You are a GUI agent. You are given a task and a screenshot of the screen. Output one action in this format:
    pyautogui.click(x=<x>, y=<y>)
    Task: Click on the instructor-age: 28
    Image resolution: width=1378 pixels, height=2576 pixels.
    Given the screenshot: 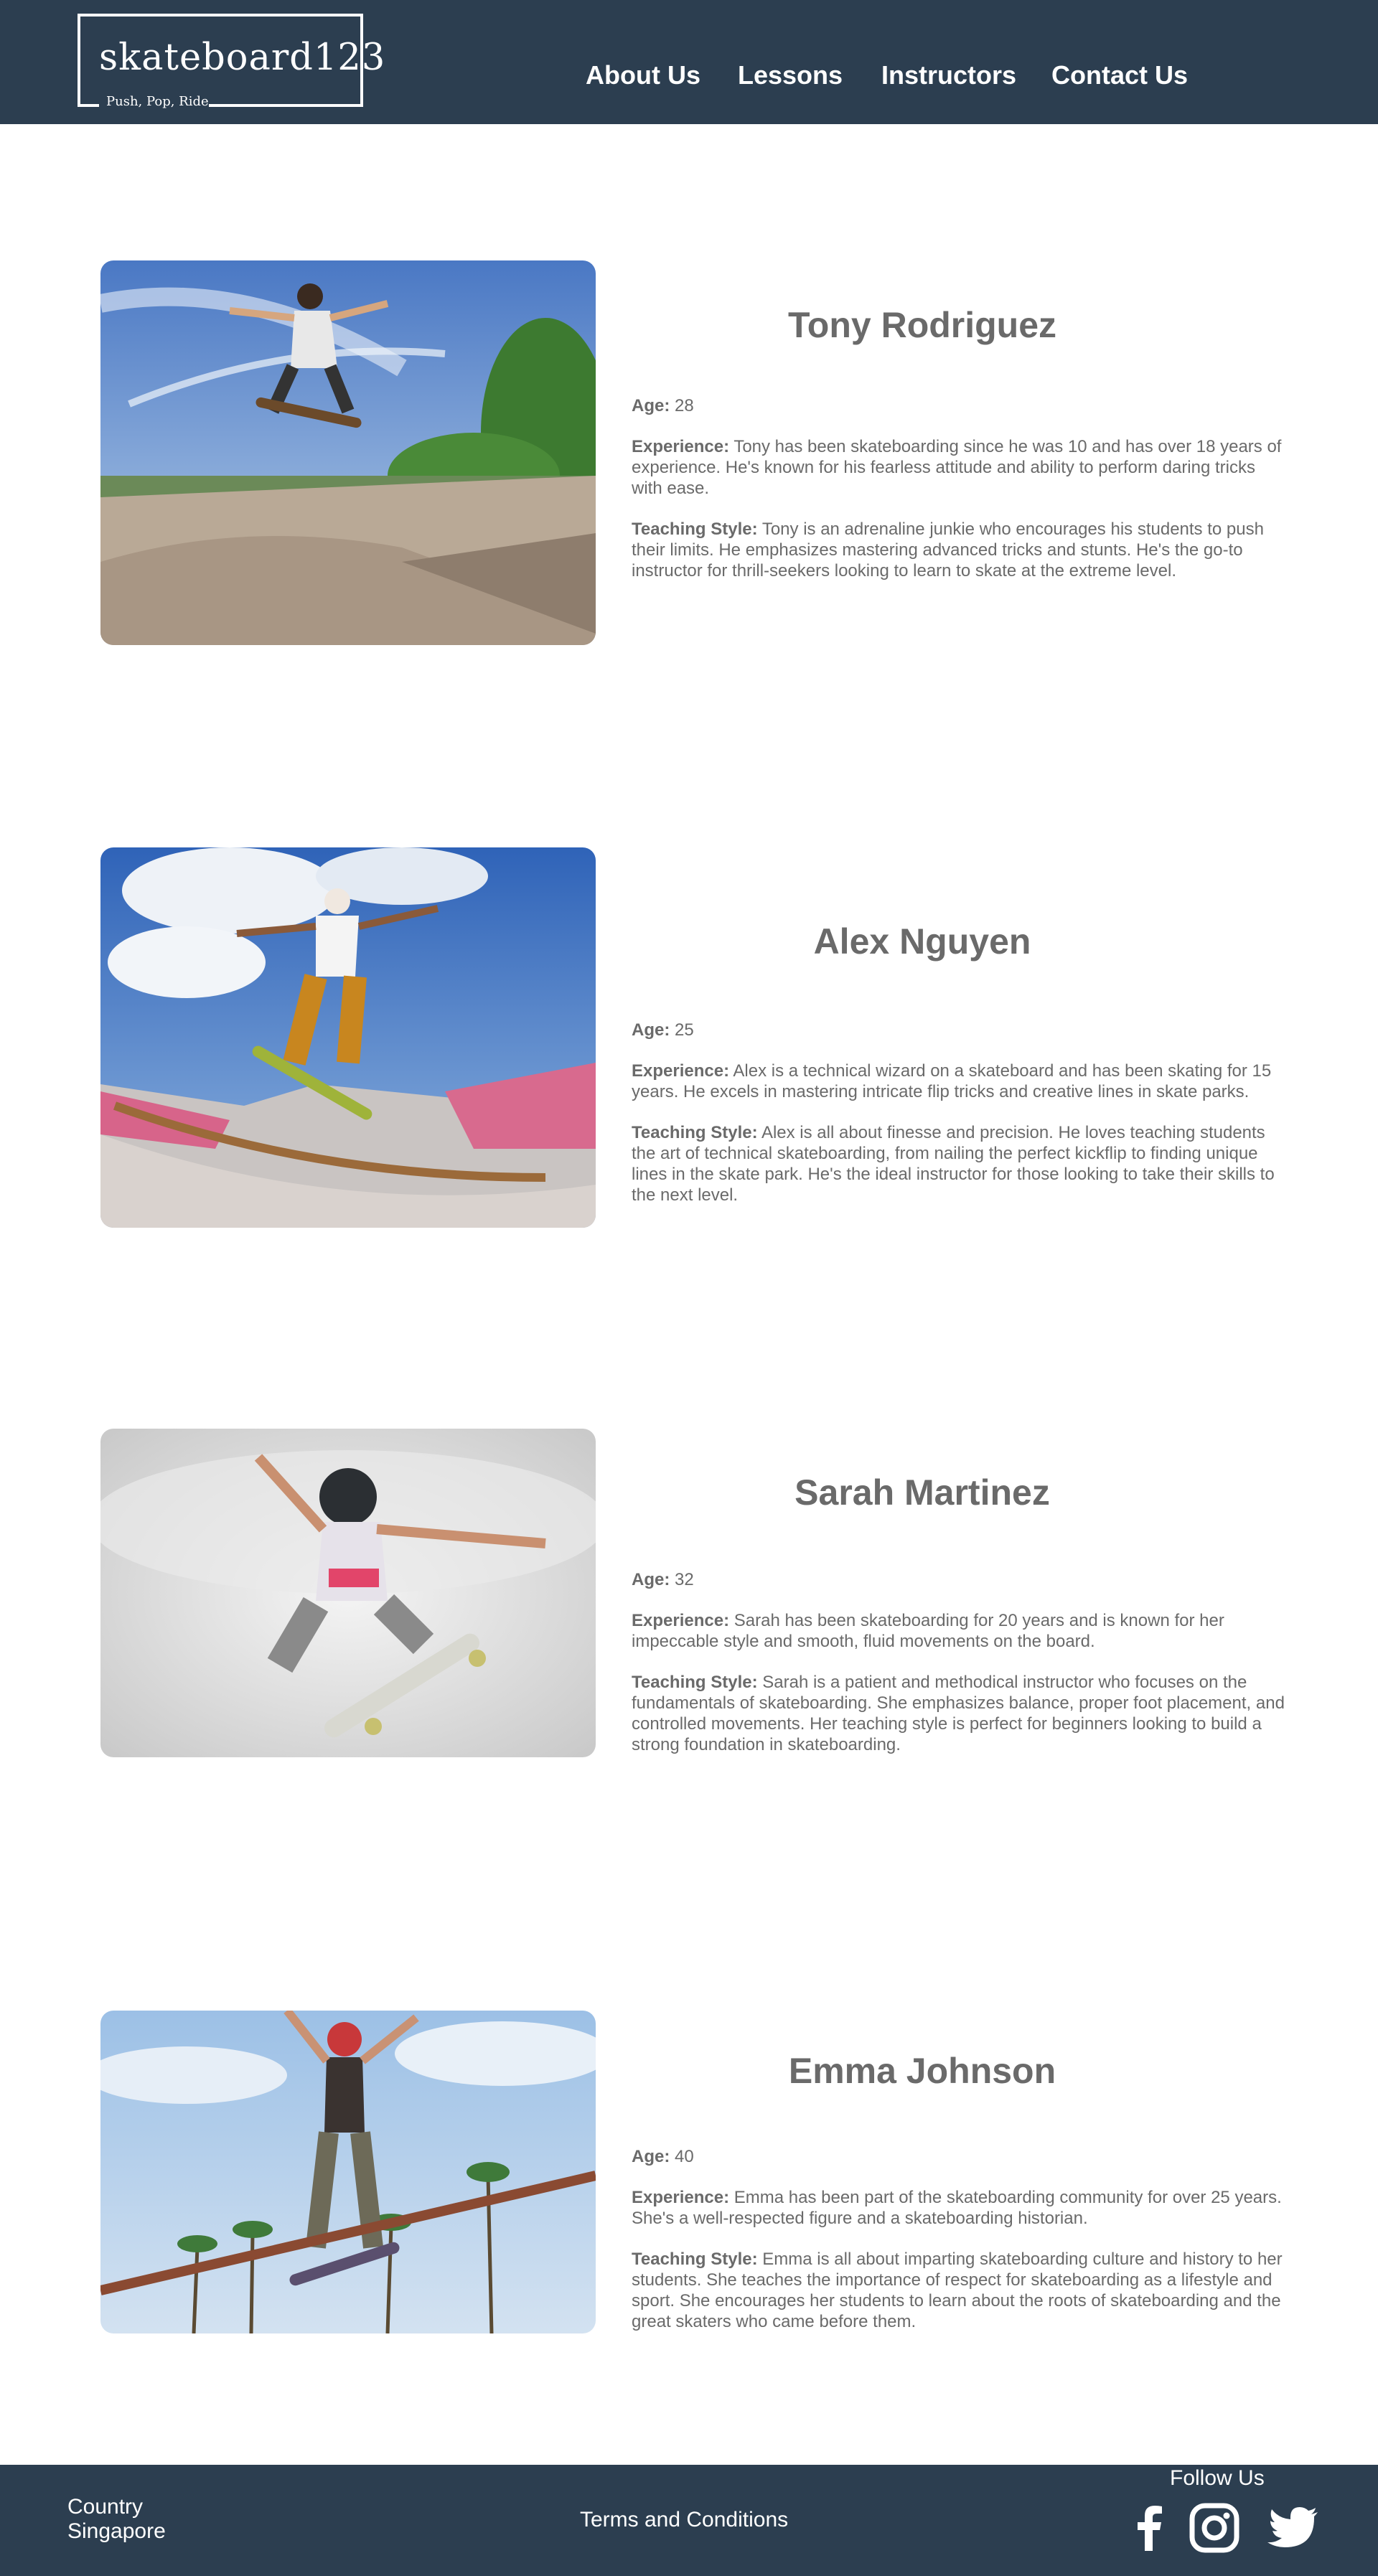 What is the action you would take?
    pyautogui.click(x=684, y=405)
    